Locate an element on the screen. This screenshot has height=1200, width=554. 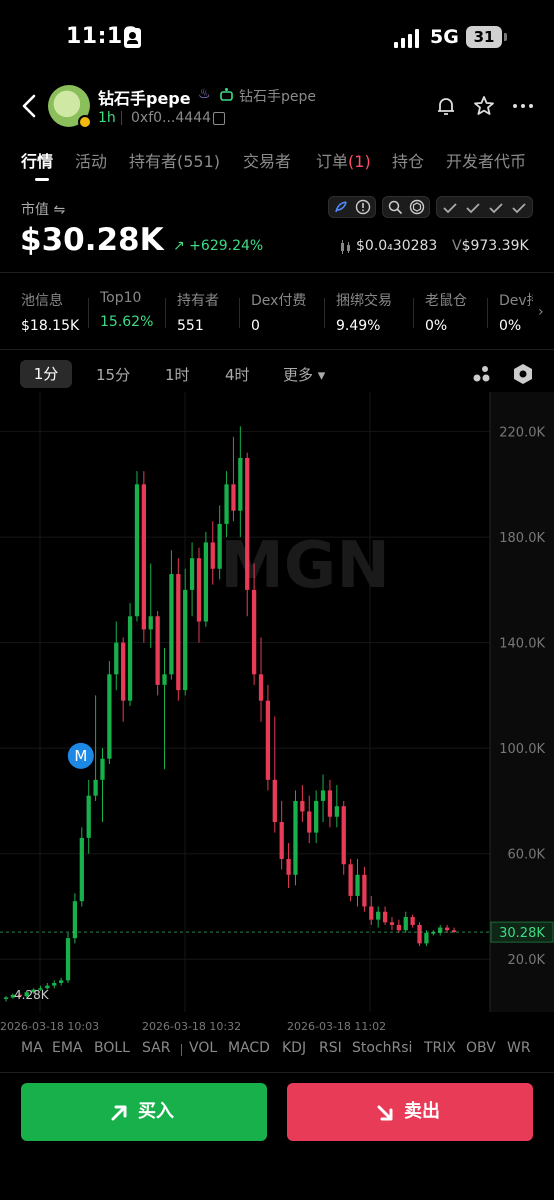
buy-button: 买入 is located at coordinates (144, 1112).